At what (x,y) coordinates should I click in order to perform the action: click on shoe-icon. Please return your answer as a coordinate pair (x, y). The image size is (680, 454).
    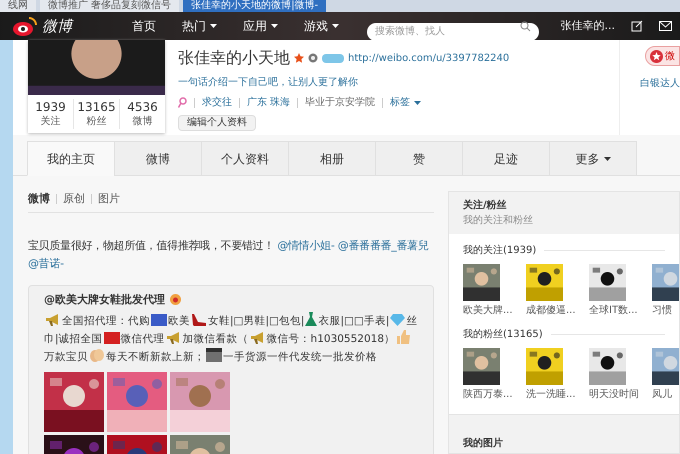
    Looking at the image, I should click on (199, 319).